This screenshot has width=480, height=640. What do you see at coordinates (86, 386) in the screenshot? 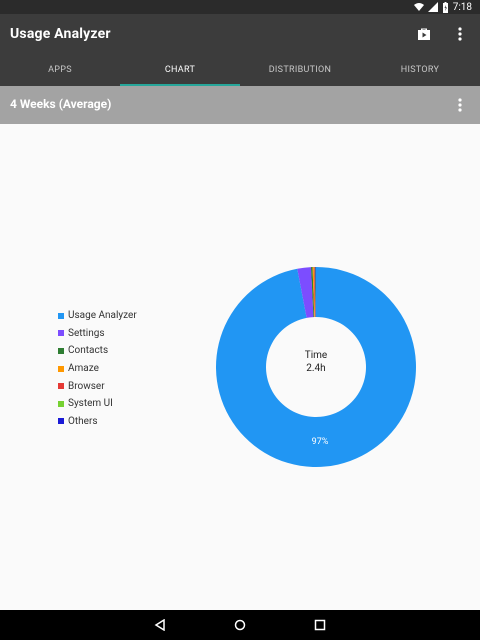
I see `legend-label: Browser` at bounding box center [86, 386].